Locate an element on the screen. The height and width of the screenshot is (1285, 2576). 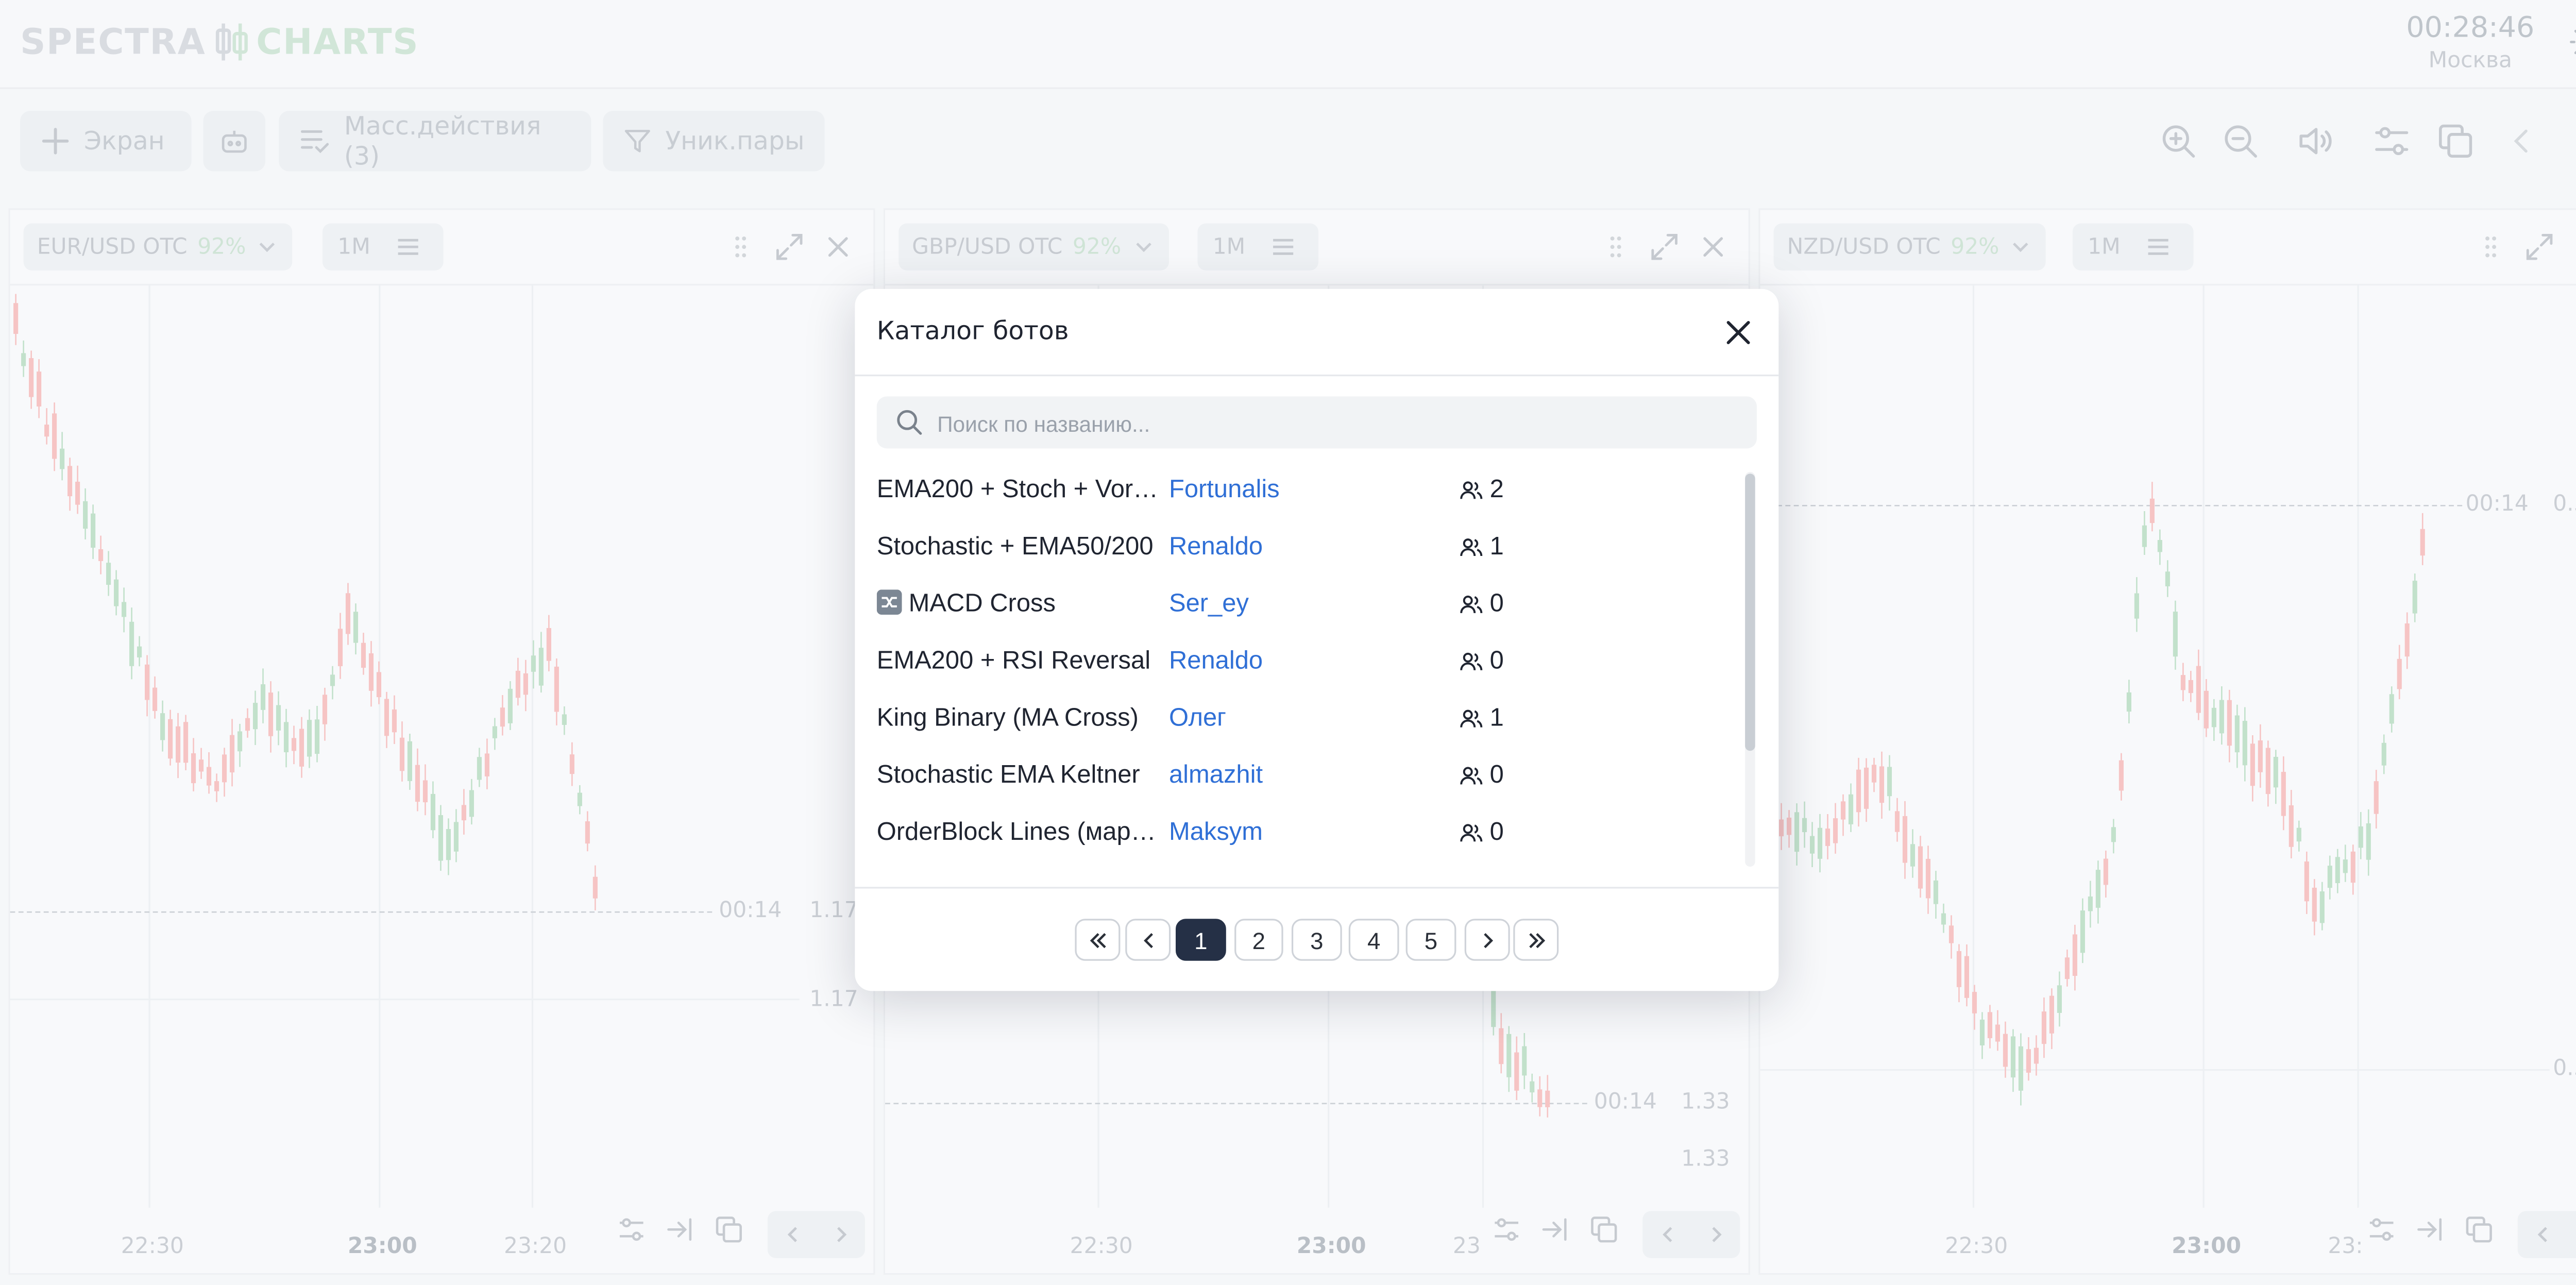
page-button-1: 1 is located at coordinates (1201, 940).